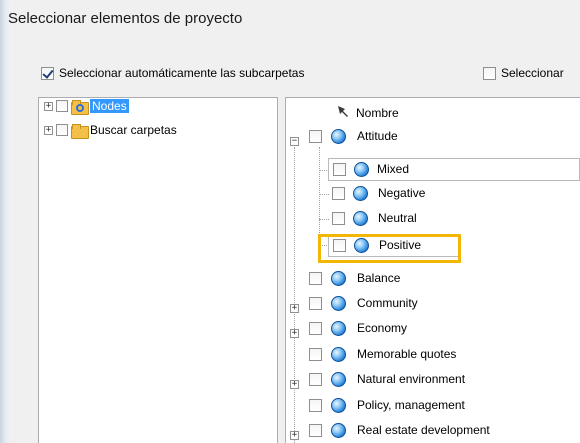 The width and height of the screenshot is (580, 443). I want to click on list-item-label: Balance, so click(379, 278).